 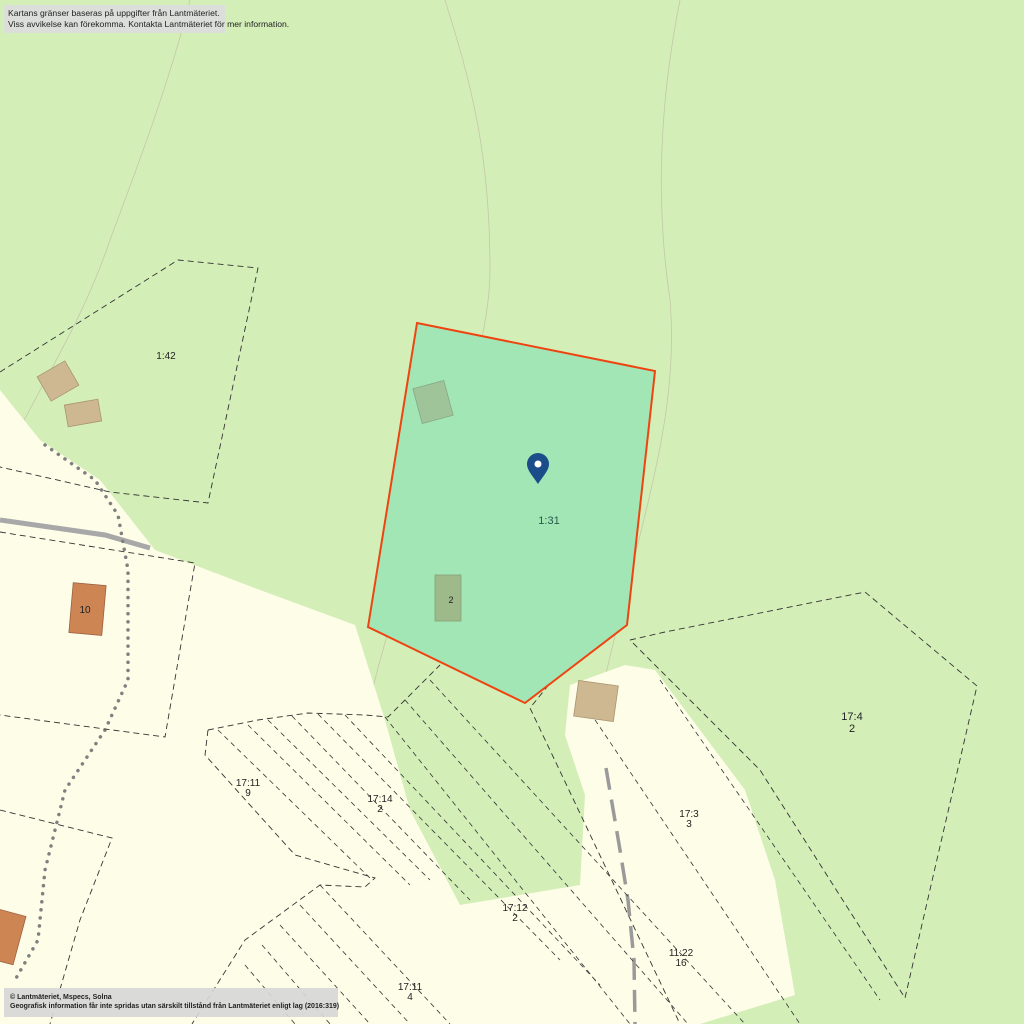 I want to click on parcel-label: 3, so click(x=689, y=824).